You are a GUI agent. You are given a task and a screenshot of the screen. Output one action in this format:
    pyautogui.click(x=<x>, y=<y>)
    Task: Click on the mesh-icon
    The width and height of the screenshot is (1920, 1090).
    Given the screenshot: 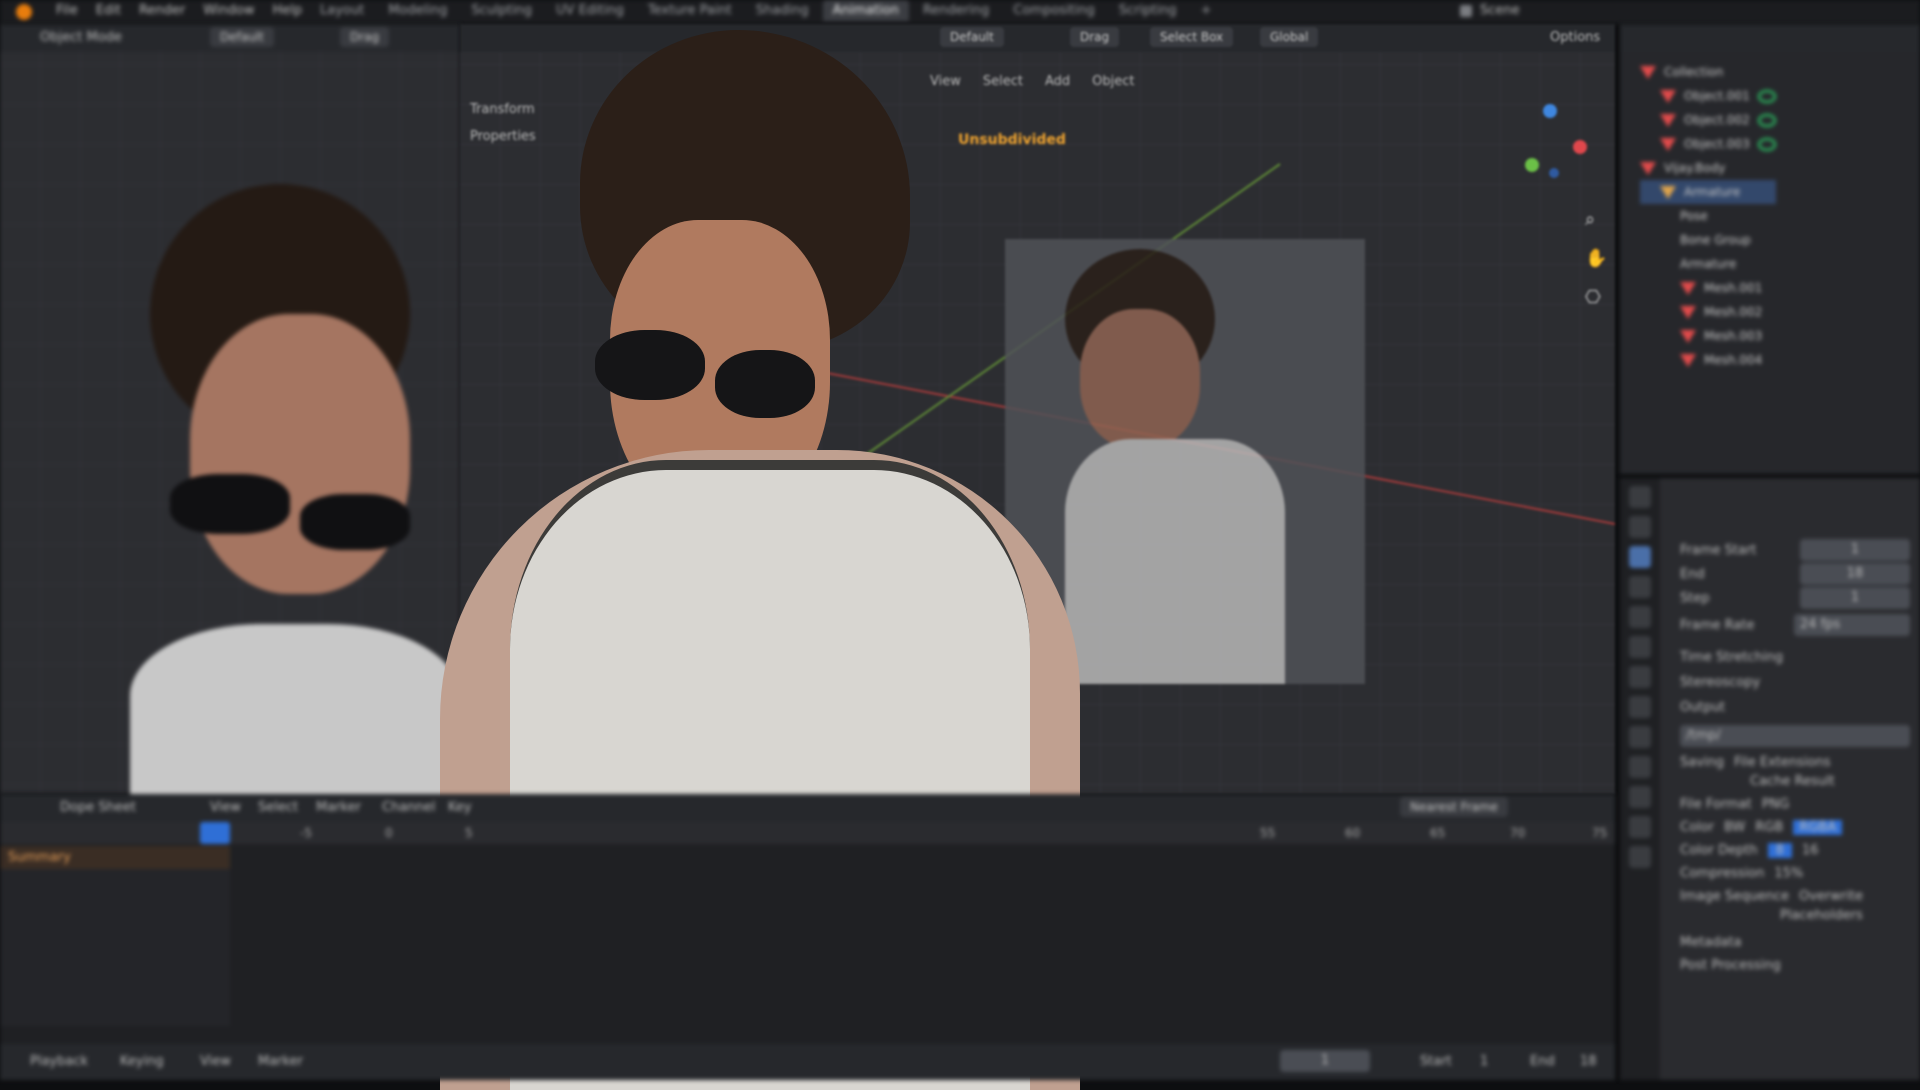 What is the action you would take?
    pyautogui.click(x=1668, y=96)
    